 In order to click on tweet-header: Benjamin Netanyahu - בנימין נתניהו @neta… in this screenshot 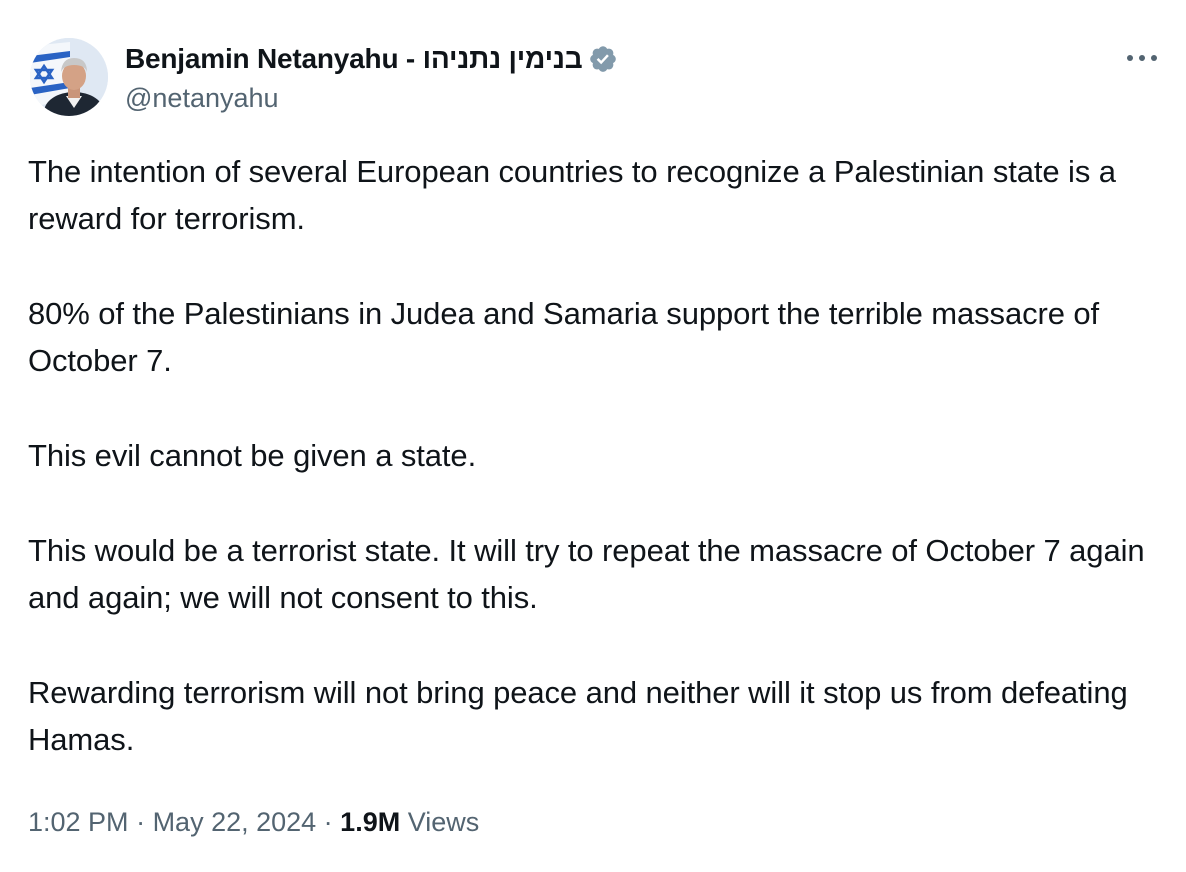, I will do `click(371, 78)`.